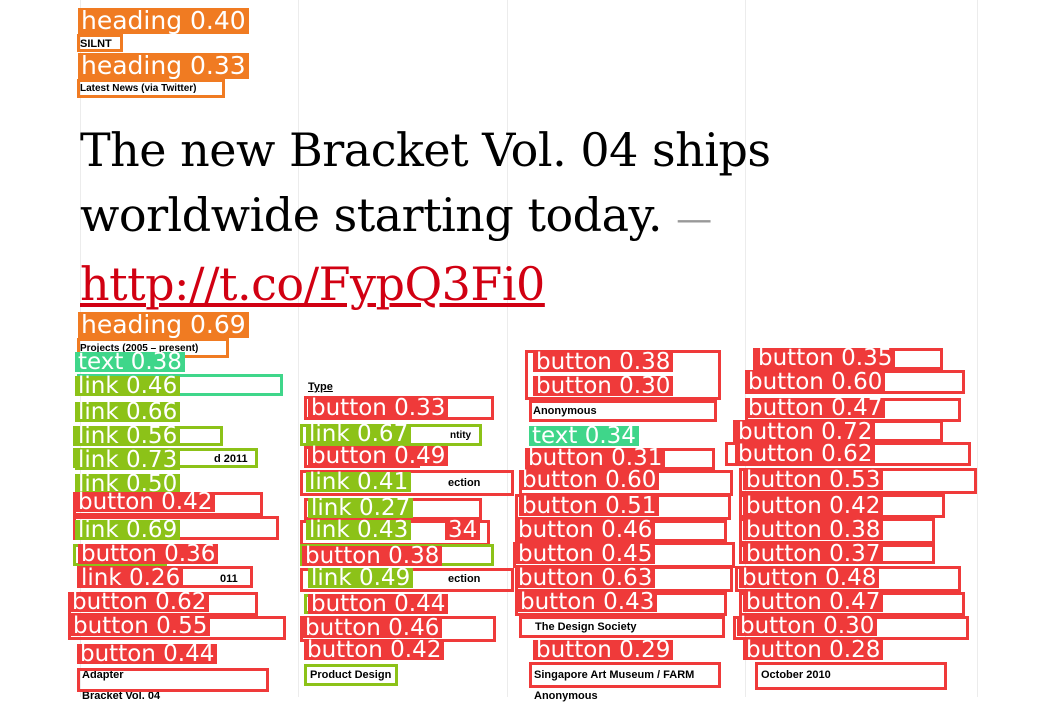  What do you see at coordinates (585, 578) in the screenshot?
I see `detection-tag: button 0.63` at bounding box center [585, 578].